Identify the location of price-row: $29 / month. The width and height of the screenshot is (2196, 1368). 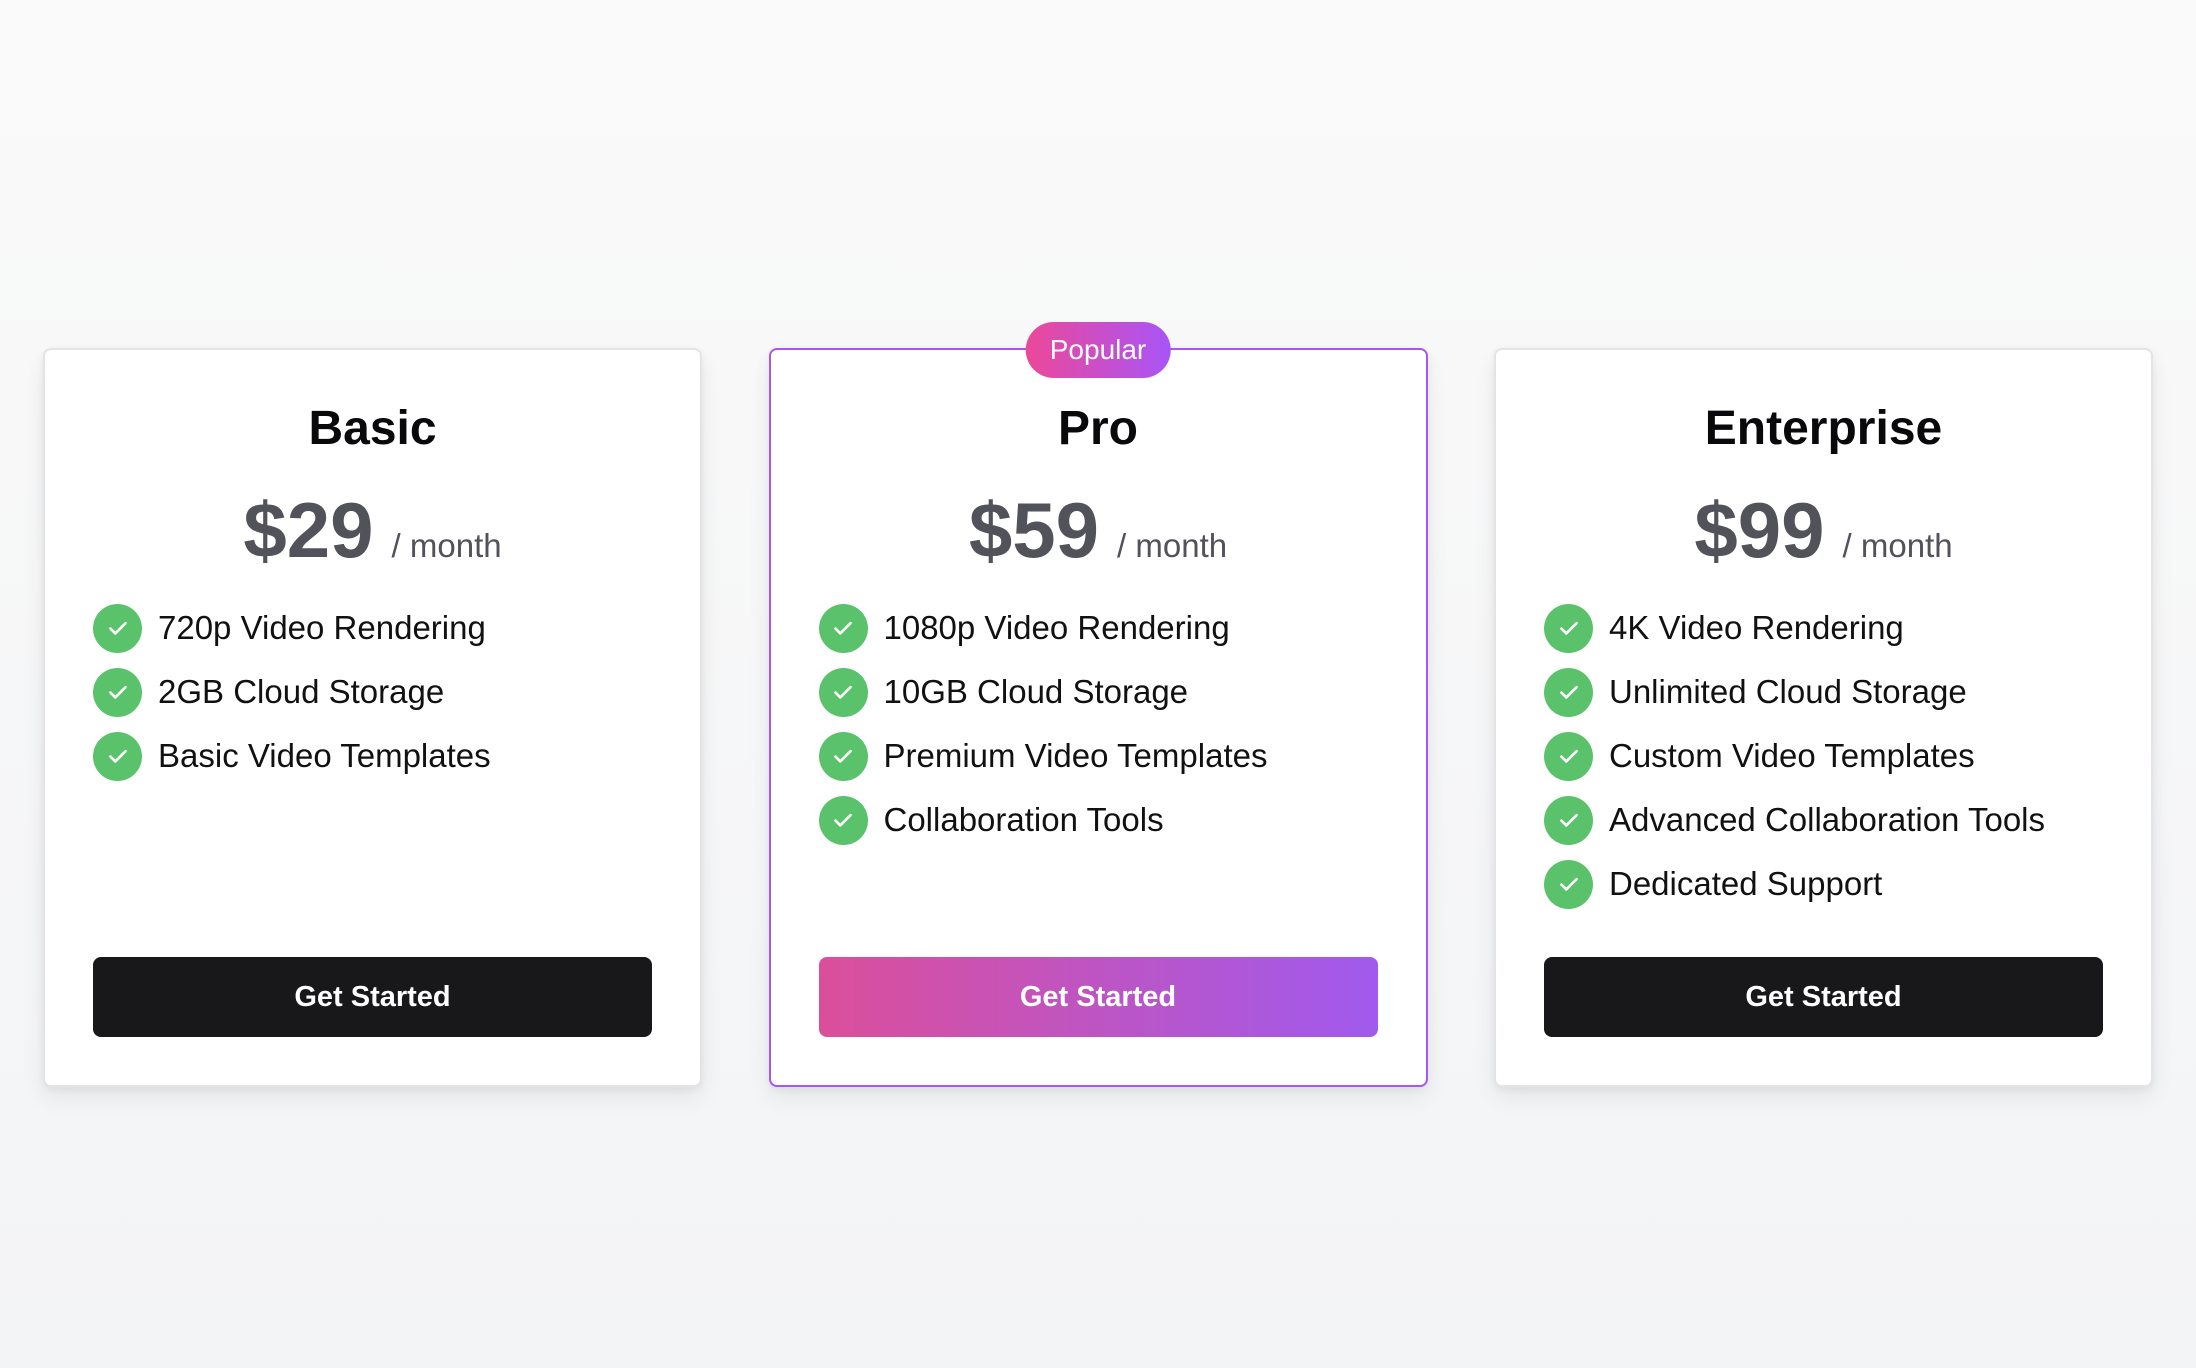
(372, 530).